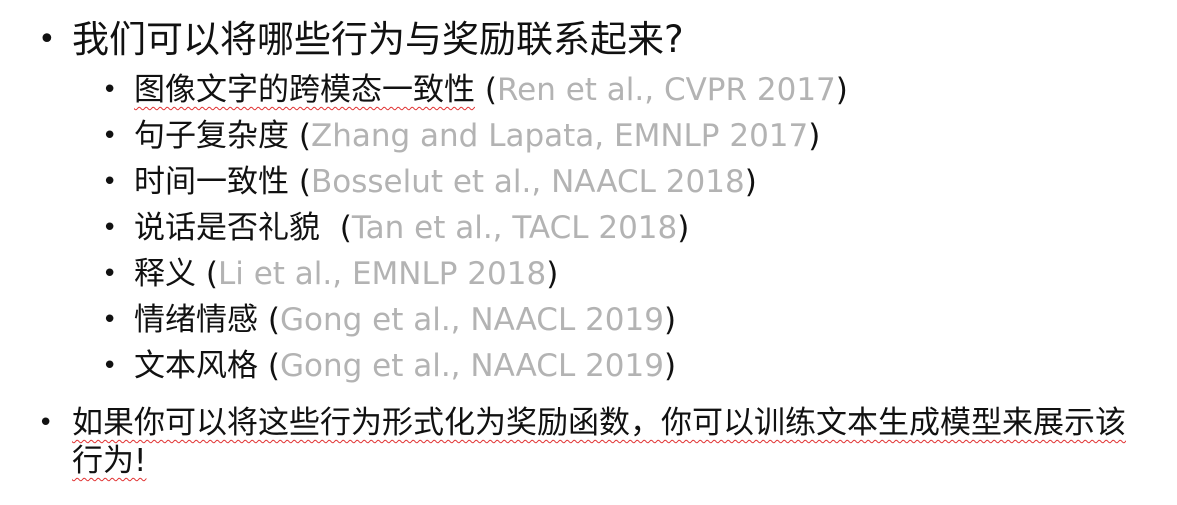 Image resolution: width=1177 pixels, height=505 pixels. I want to click on behavior-label: 文本风格, so click(196, 366).